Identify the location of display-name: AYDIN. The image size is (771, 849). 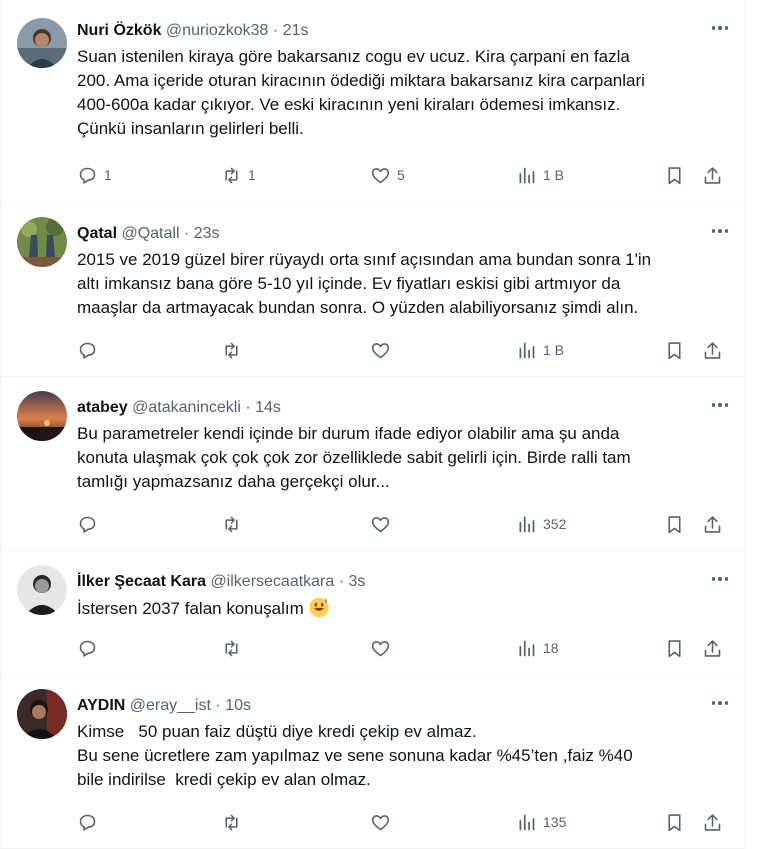
(101, 705).